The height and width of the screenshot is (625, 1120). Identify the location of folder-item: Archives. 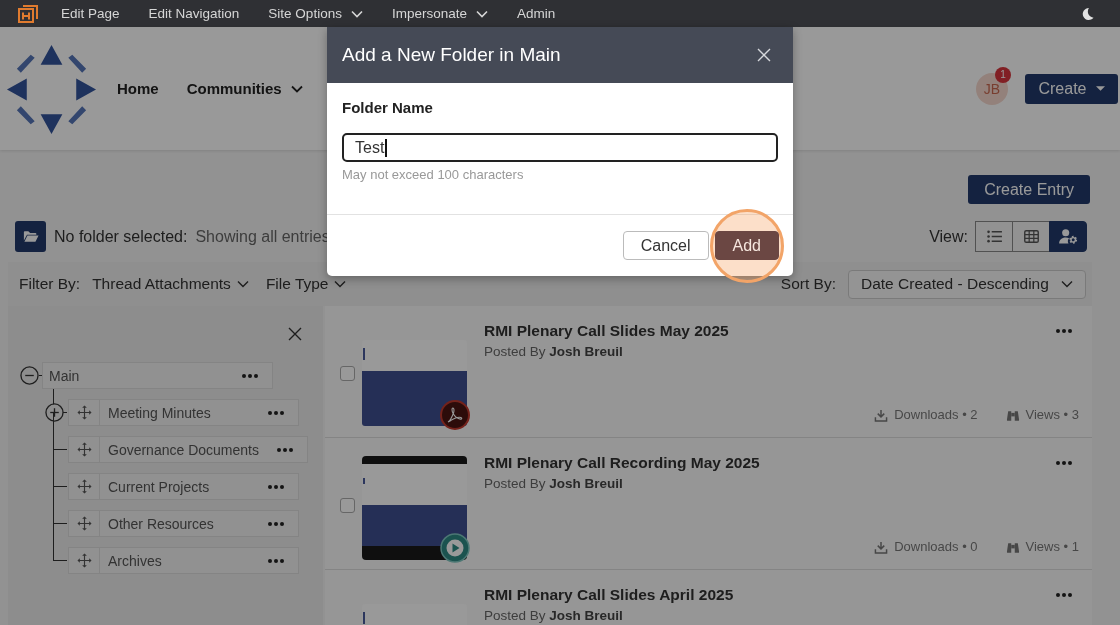
(183, 560).